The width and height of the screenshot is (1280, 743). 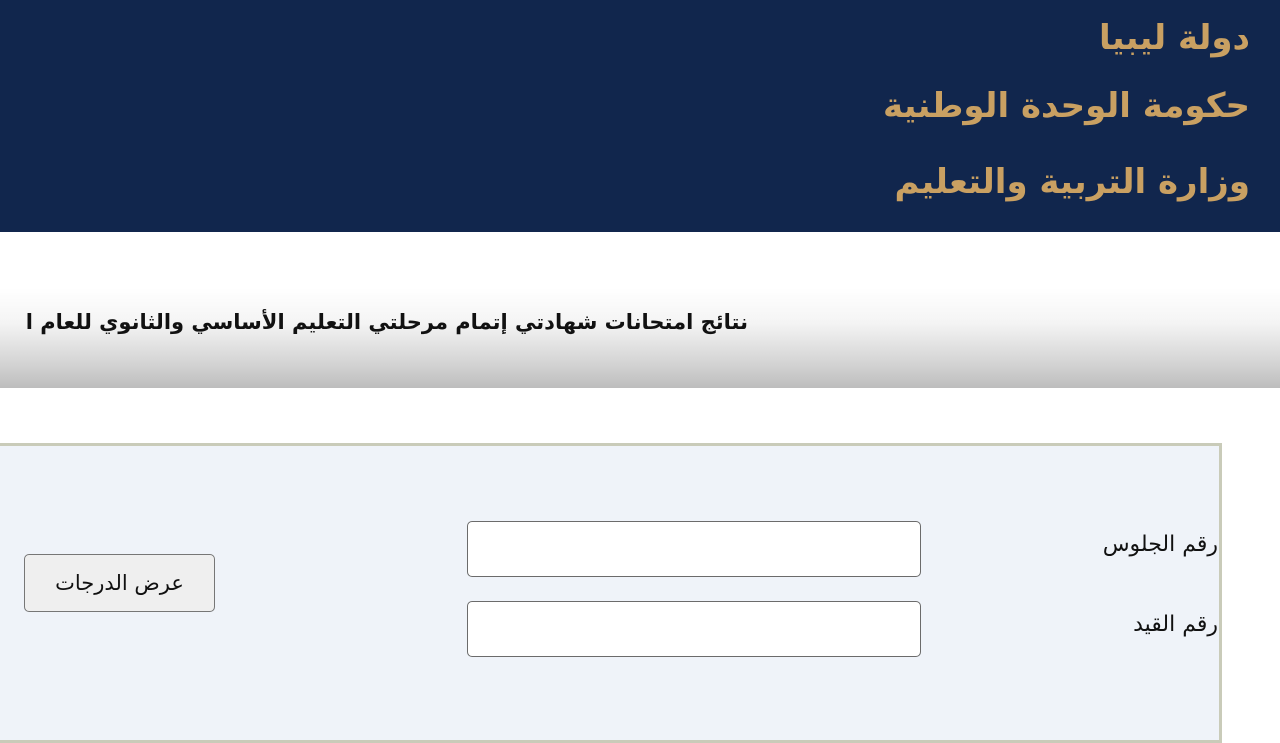 What do you see at coordinates (1072, 182) in the screenshot?
I see `header-ministry: وزارة التربية والتعليم` at bounding box center [1072, 182].